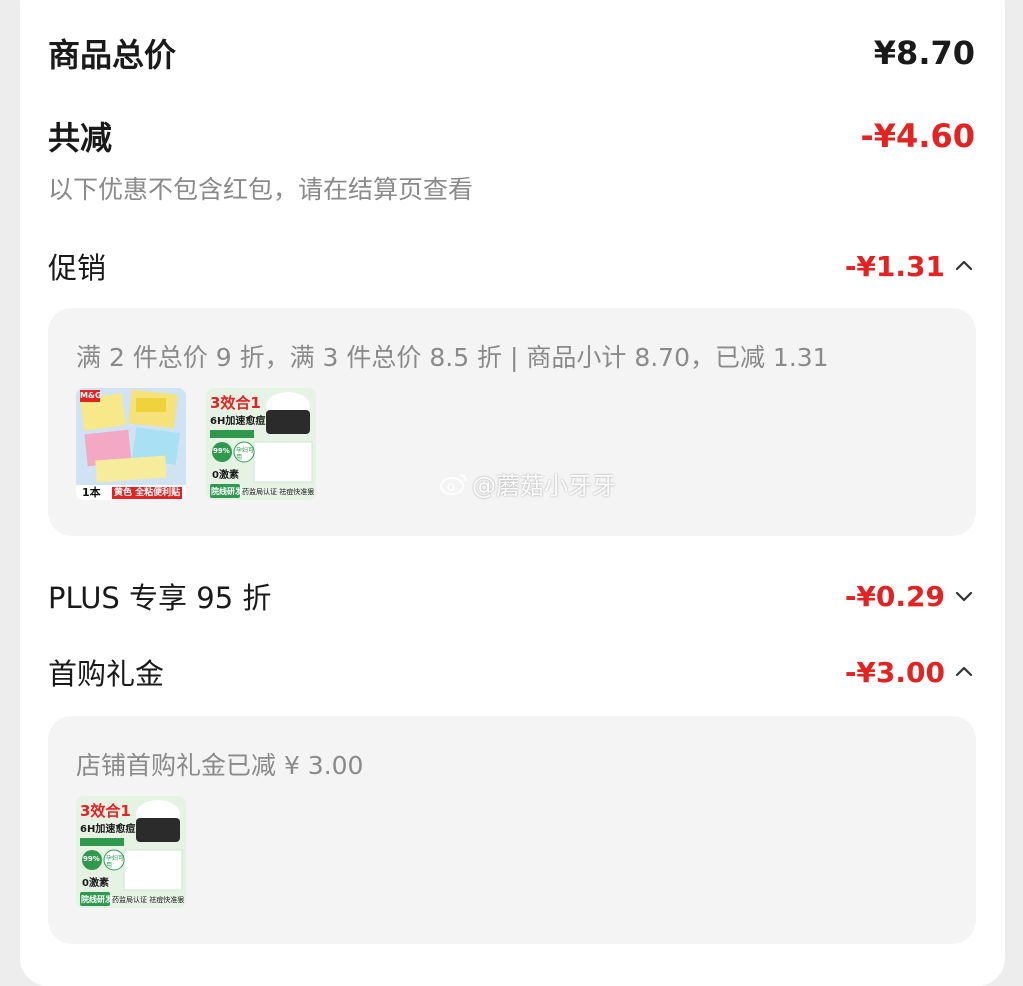  I want to click on sticky-notes-image, so click(131, 444).